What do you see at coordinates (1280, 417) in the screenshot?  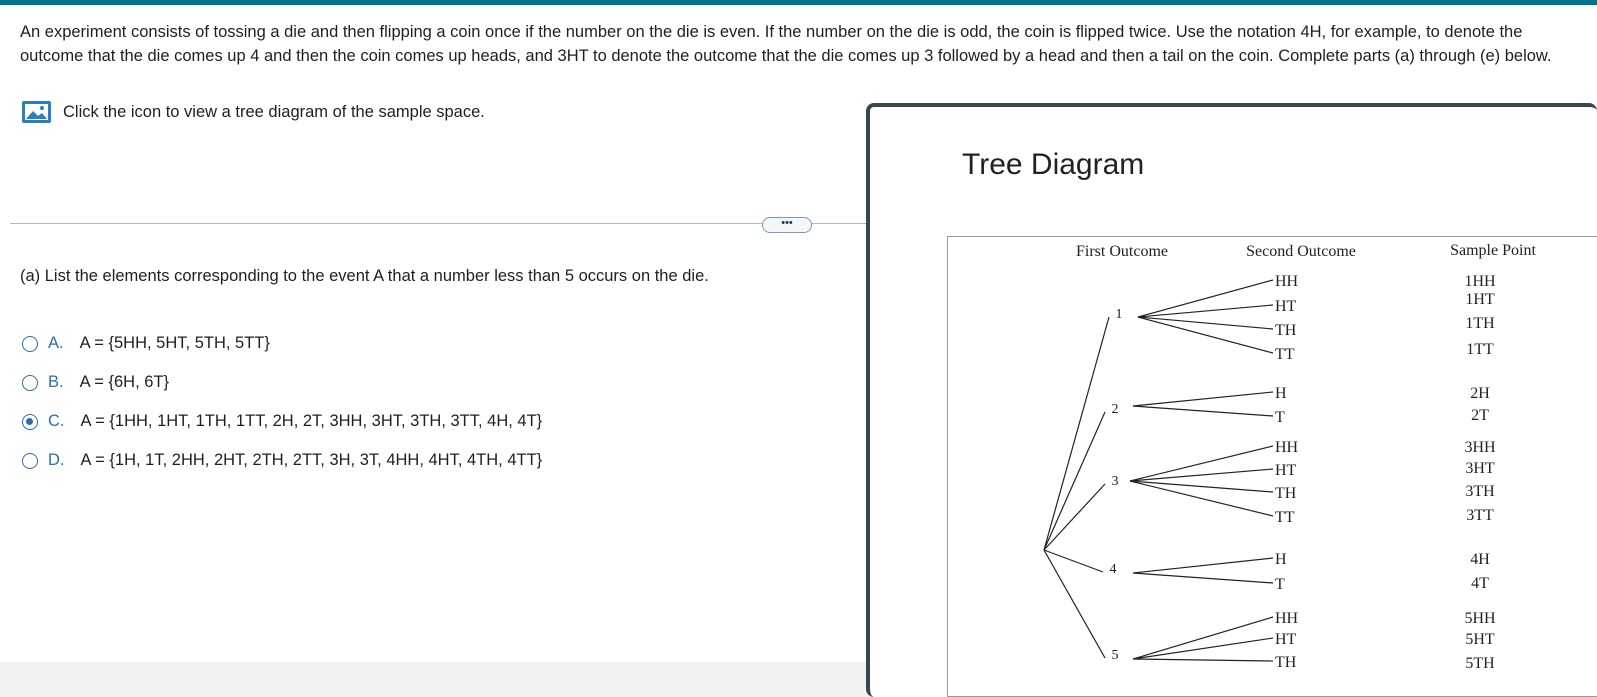 I see `second-outcome-2-T: T` at bounding box center [1280, 417].